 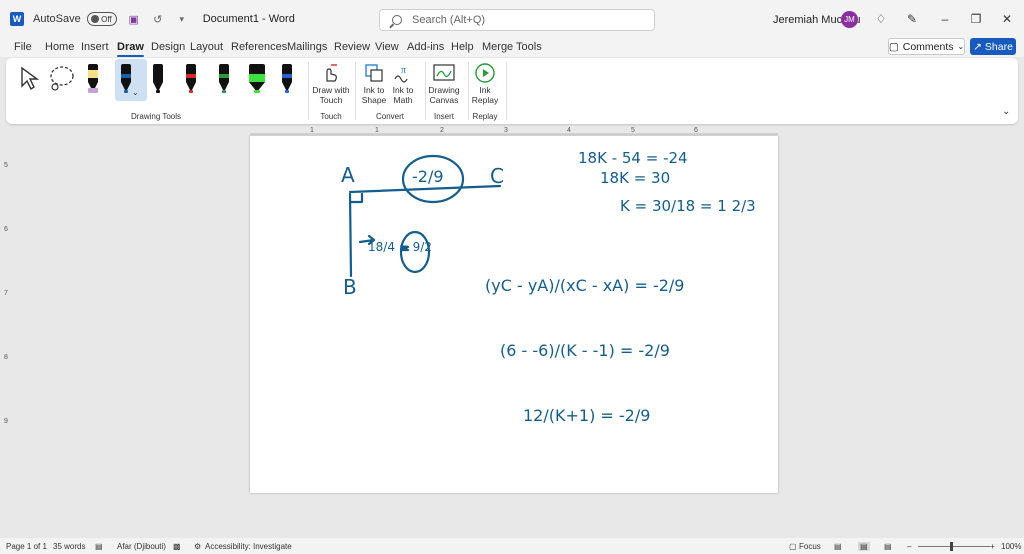 I want to click on group-label-insert: Insert, so click(x=443, y=116).